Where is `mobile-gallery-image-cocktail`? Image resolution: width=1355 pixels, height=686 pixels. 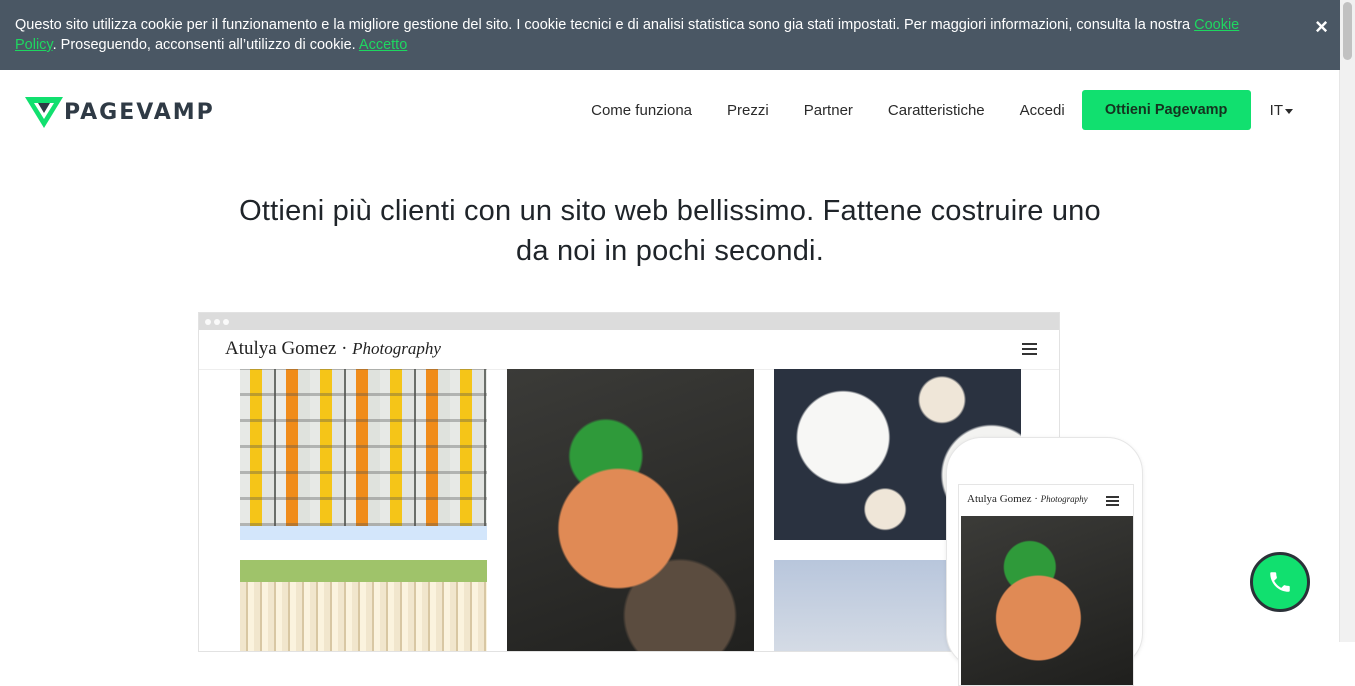
mobile-gallery-image-cocktail is located at coordinates (1047, 600).